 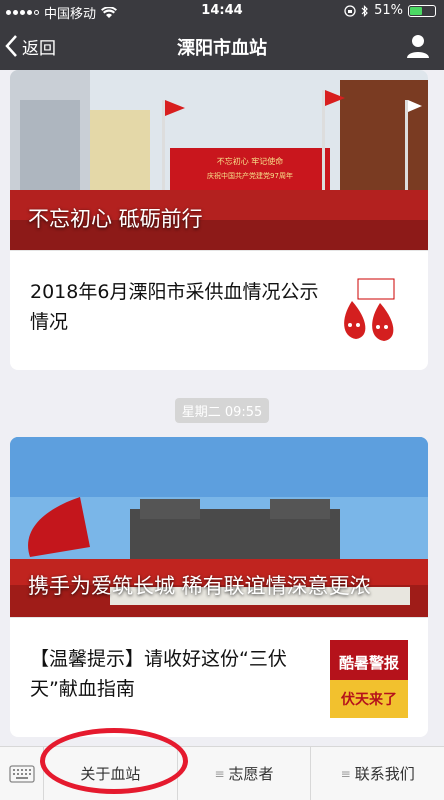 What do you see at coordinates (199, 586) in the screenshot?
I see `cover-caption: 携手为爱筑长城 稀有联谊情深意更浓` at bounding box center [199, 586].